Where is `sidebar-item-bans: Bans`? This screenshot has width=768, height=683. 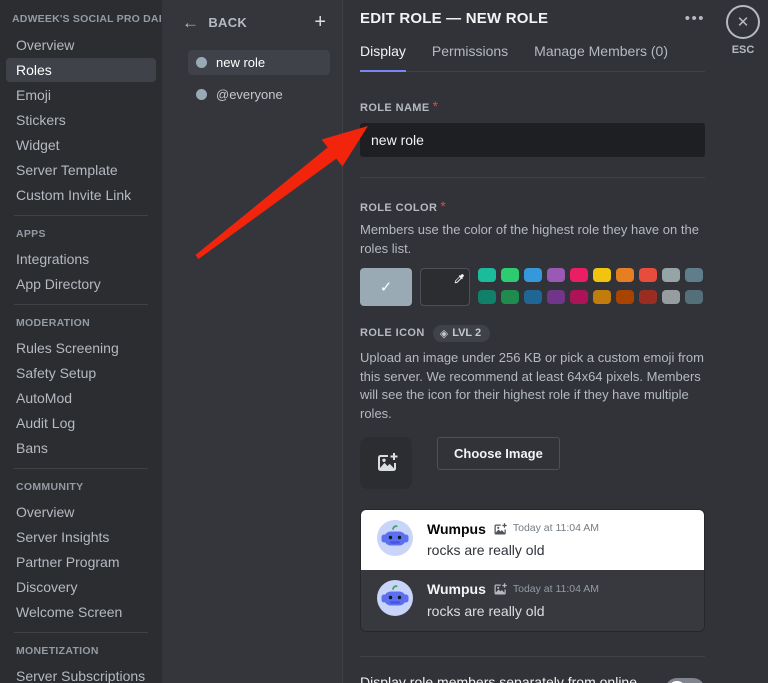 sidebar-item-bans: Bans is located at coordinates (81, 448).